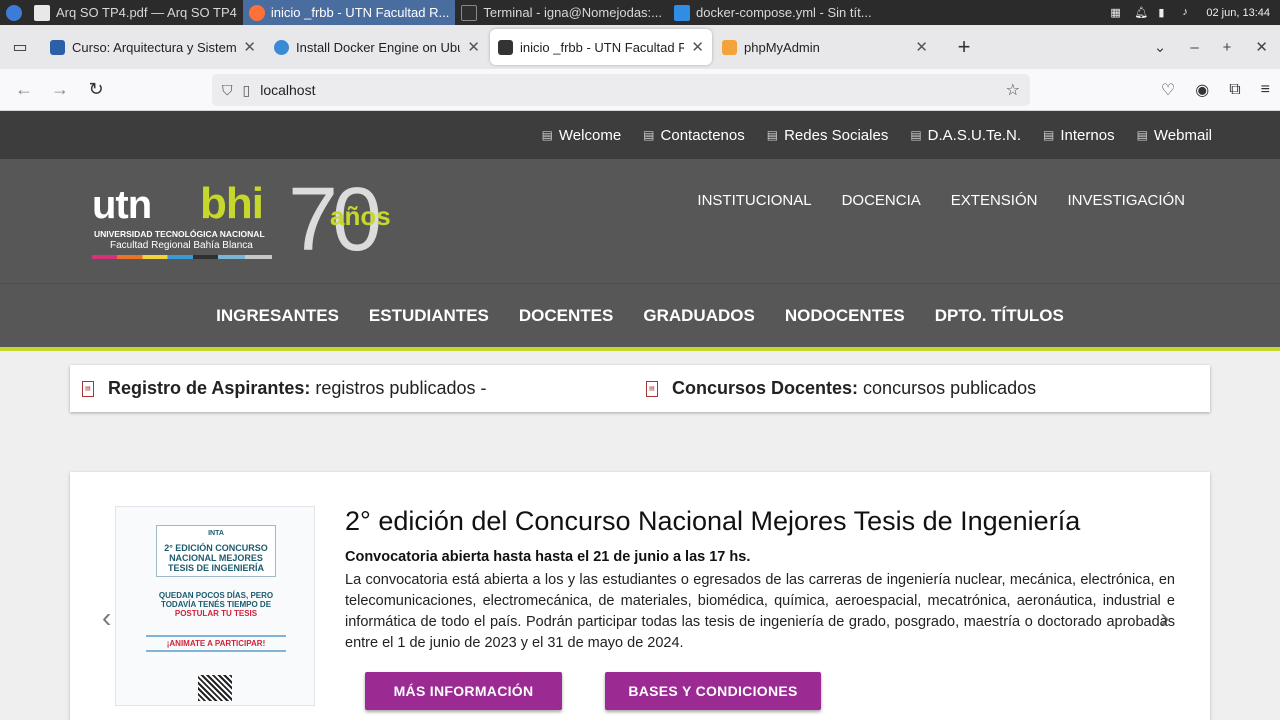 The image size is (1280, 720). What do you see at coordinates (754, 200) in the screenshot?
I see `header-link-institucional: INSTITUCIONAL` at bounding box center [754, 200].